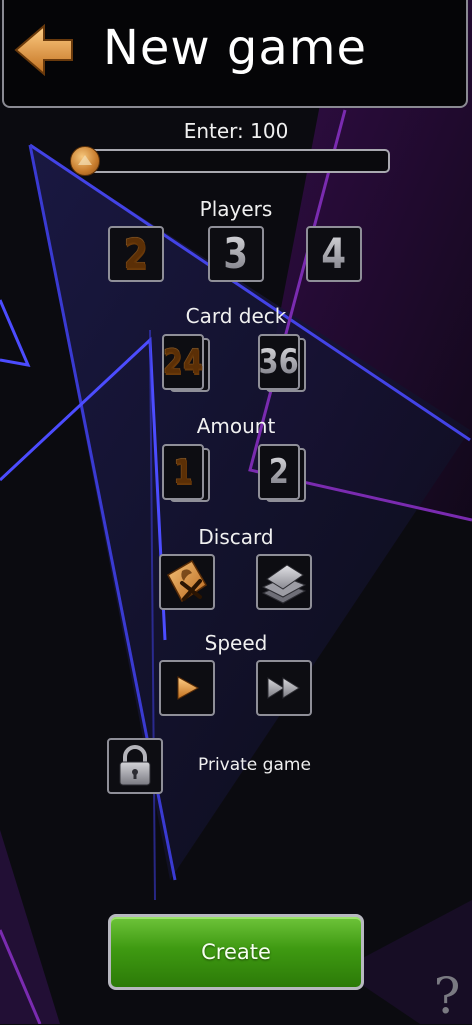  What do you see at coordinates (236, 537) in the screenshot?
I see `discard-label: Discard` at bounding box center [236, 537].